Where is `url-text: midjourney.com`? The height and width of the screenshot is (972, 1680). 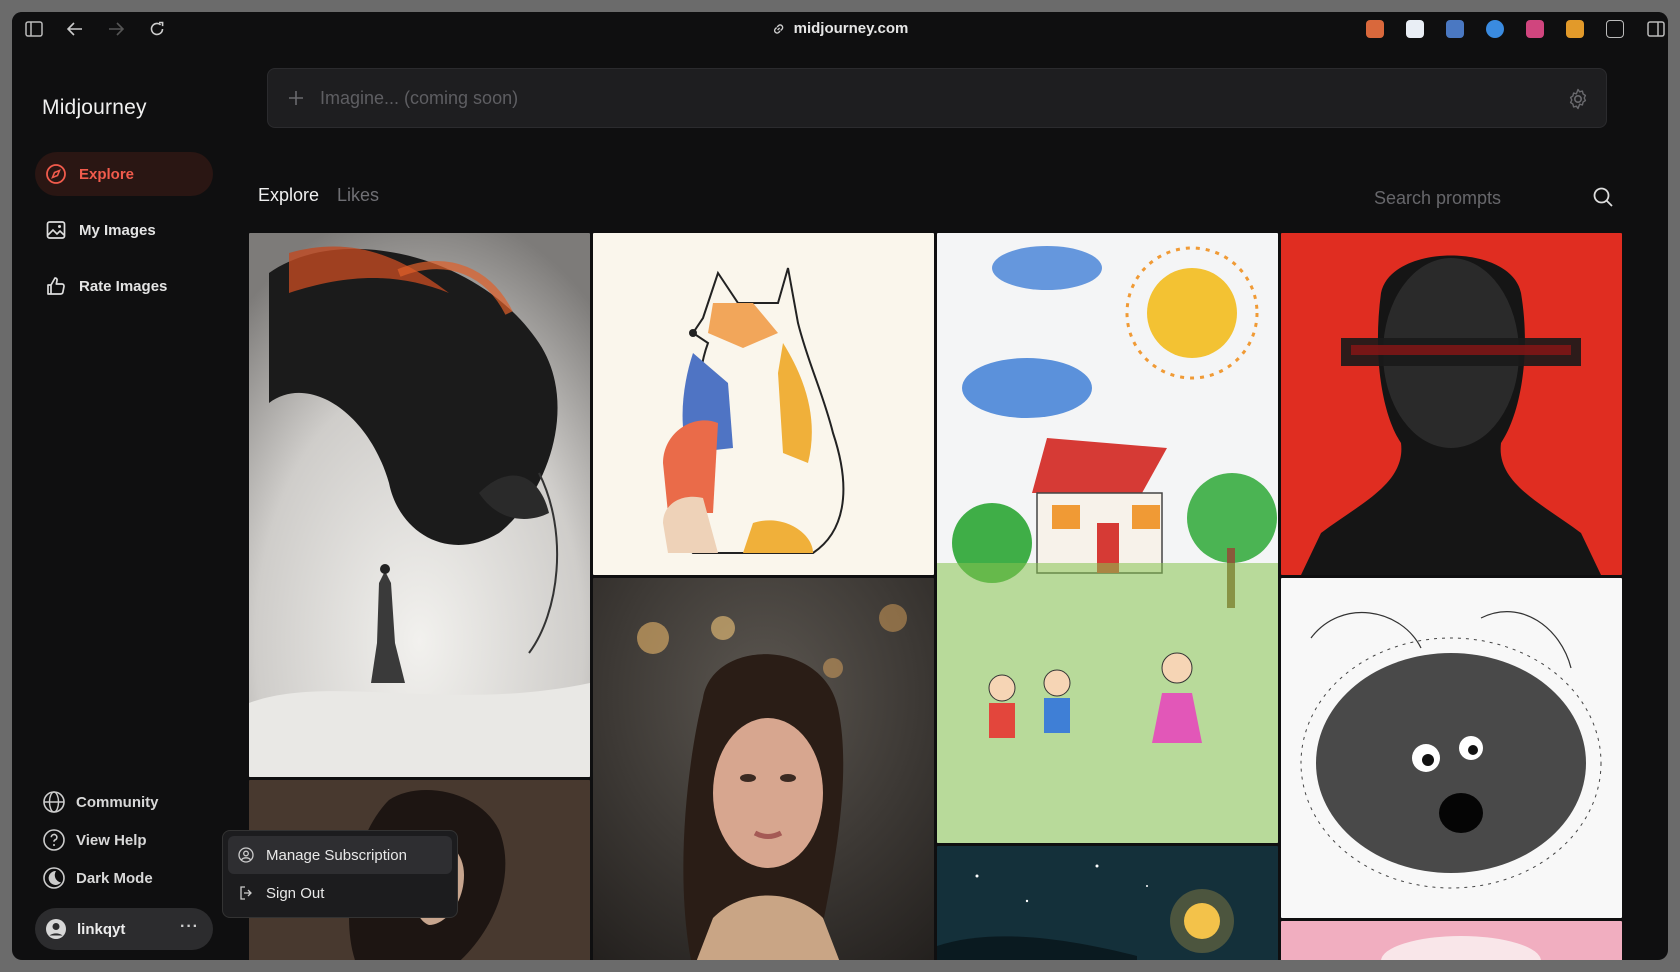
url-text: midjourney.com is located at coordinates (851, 28).